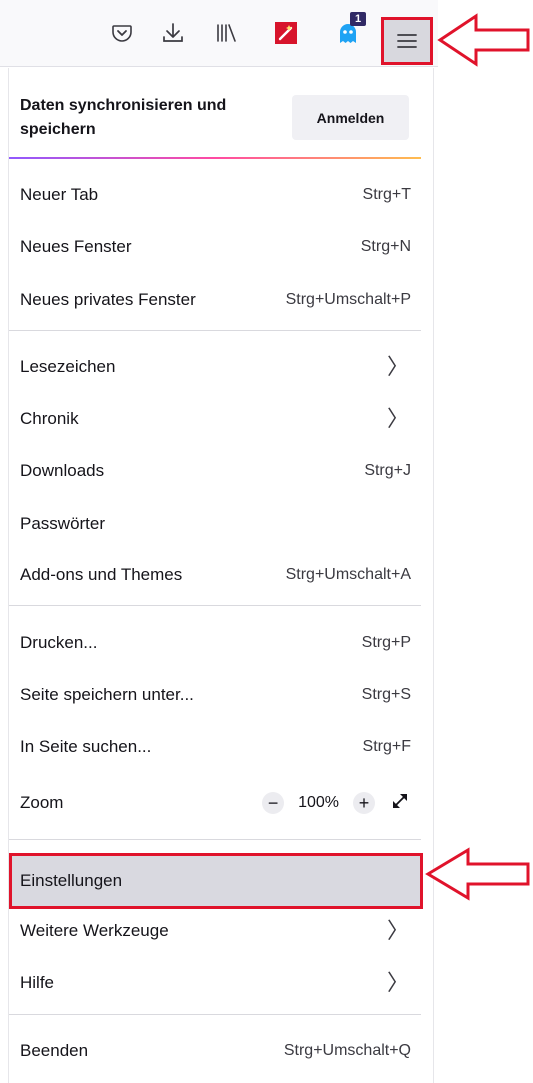 Image resolution: width=533 pixels, height=1083 pixels. I want to click on menu-item-label: Neues Fenster, so click(76, 246).